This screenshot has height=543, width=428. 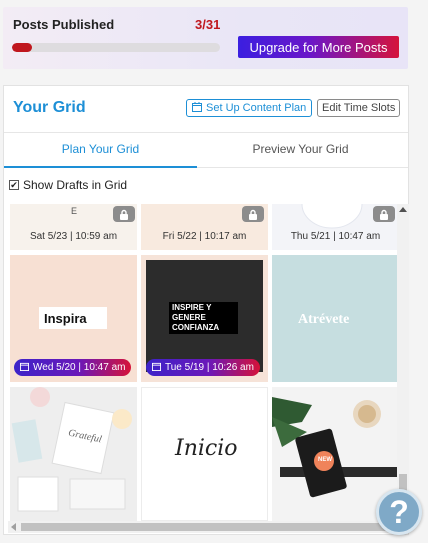 I want to click on posts-published-count: 3/31, so click(x=208, y=24).